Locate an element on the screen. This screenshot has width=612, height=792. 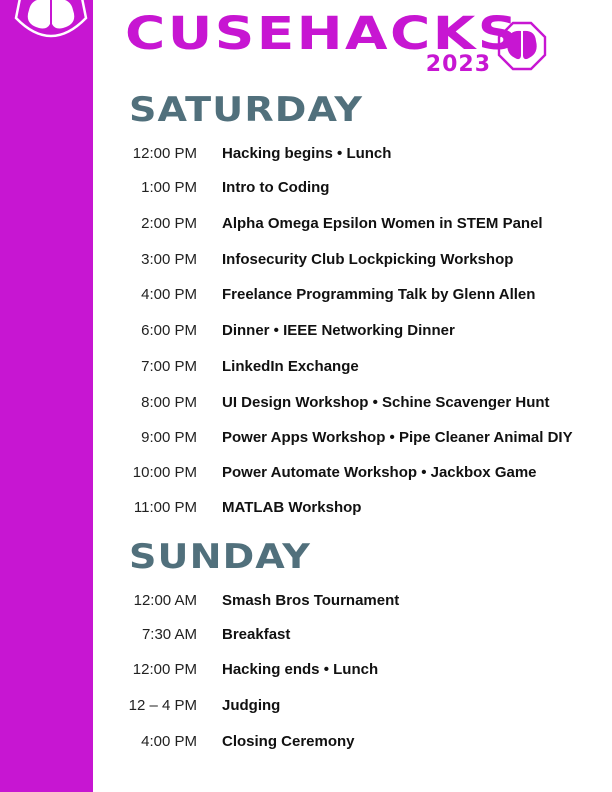
event-time: 12 – 4 PM is located at coordinates (162, 705).